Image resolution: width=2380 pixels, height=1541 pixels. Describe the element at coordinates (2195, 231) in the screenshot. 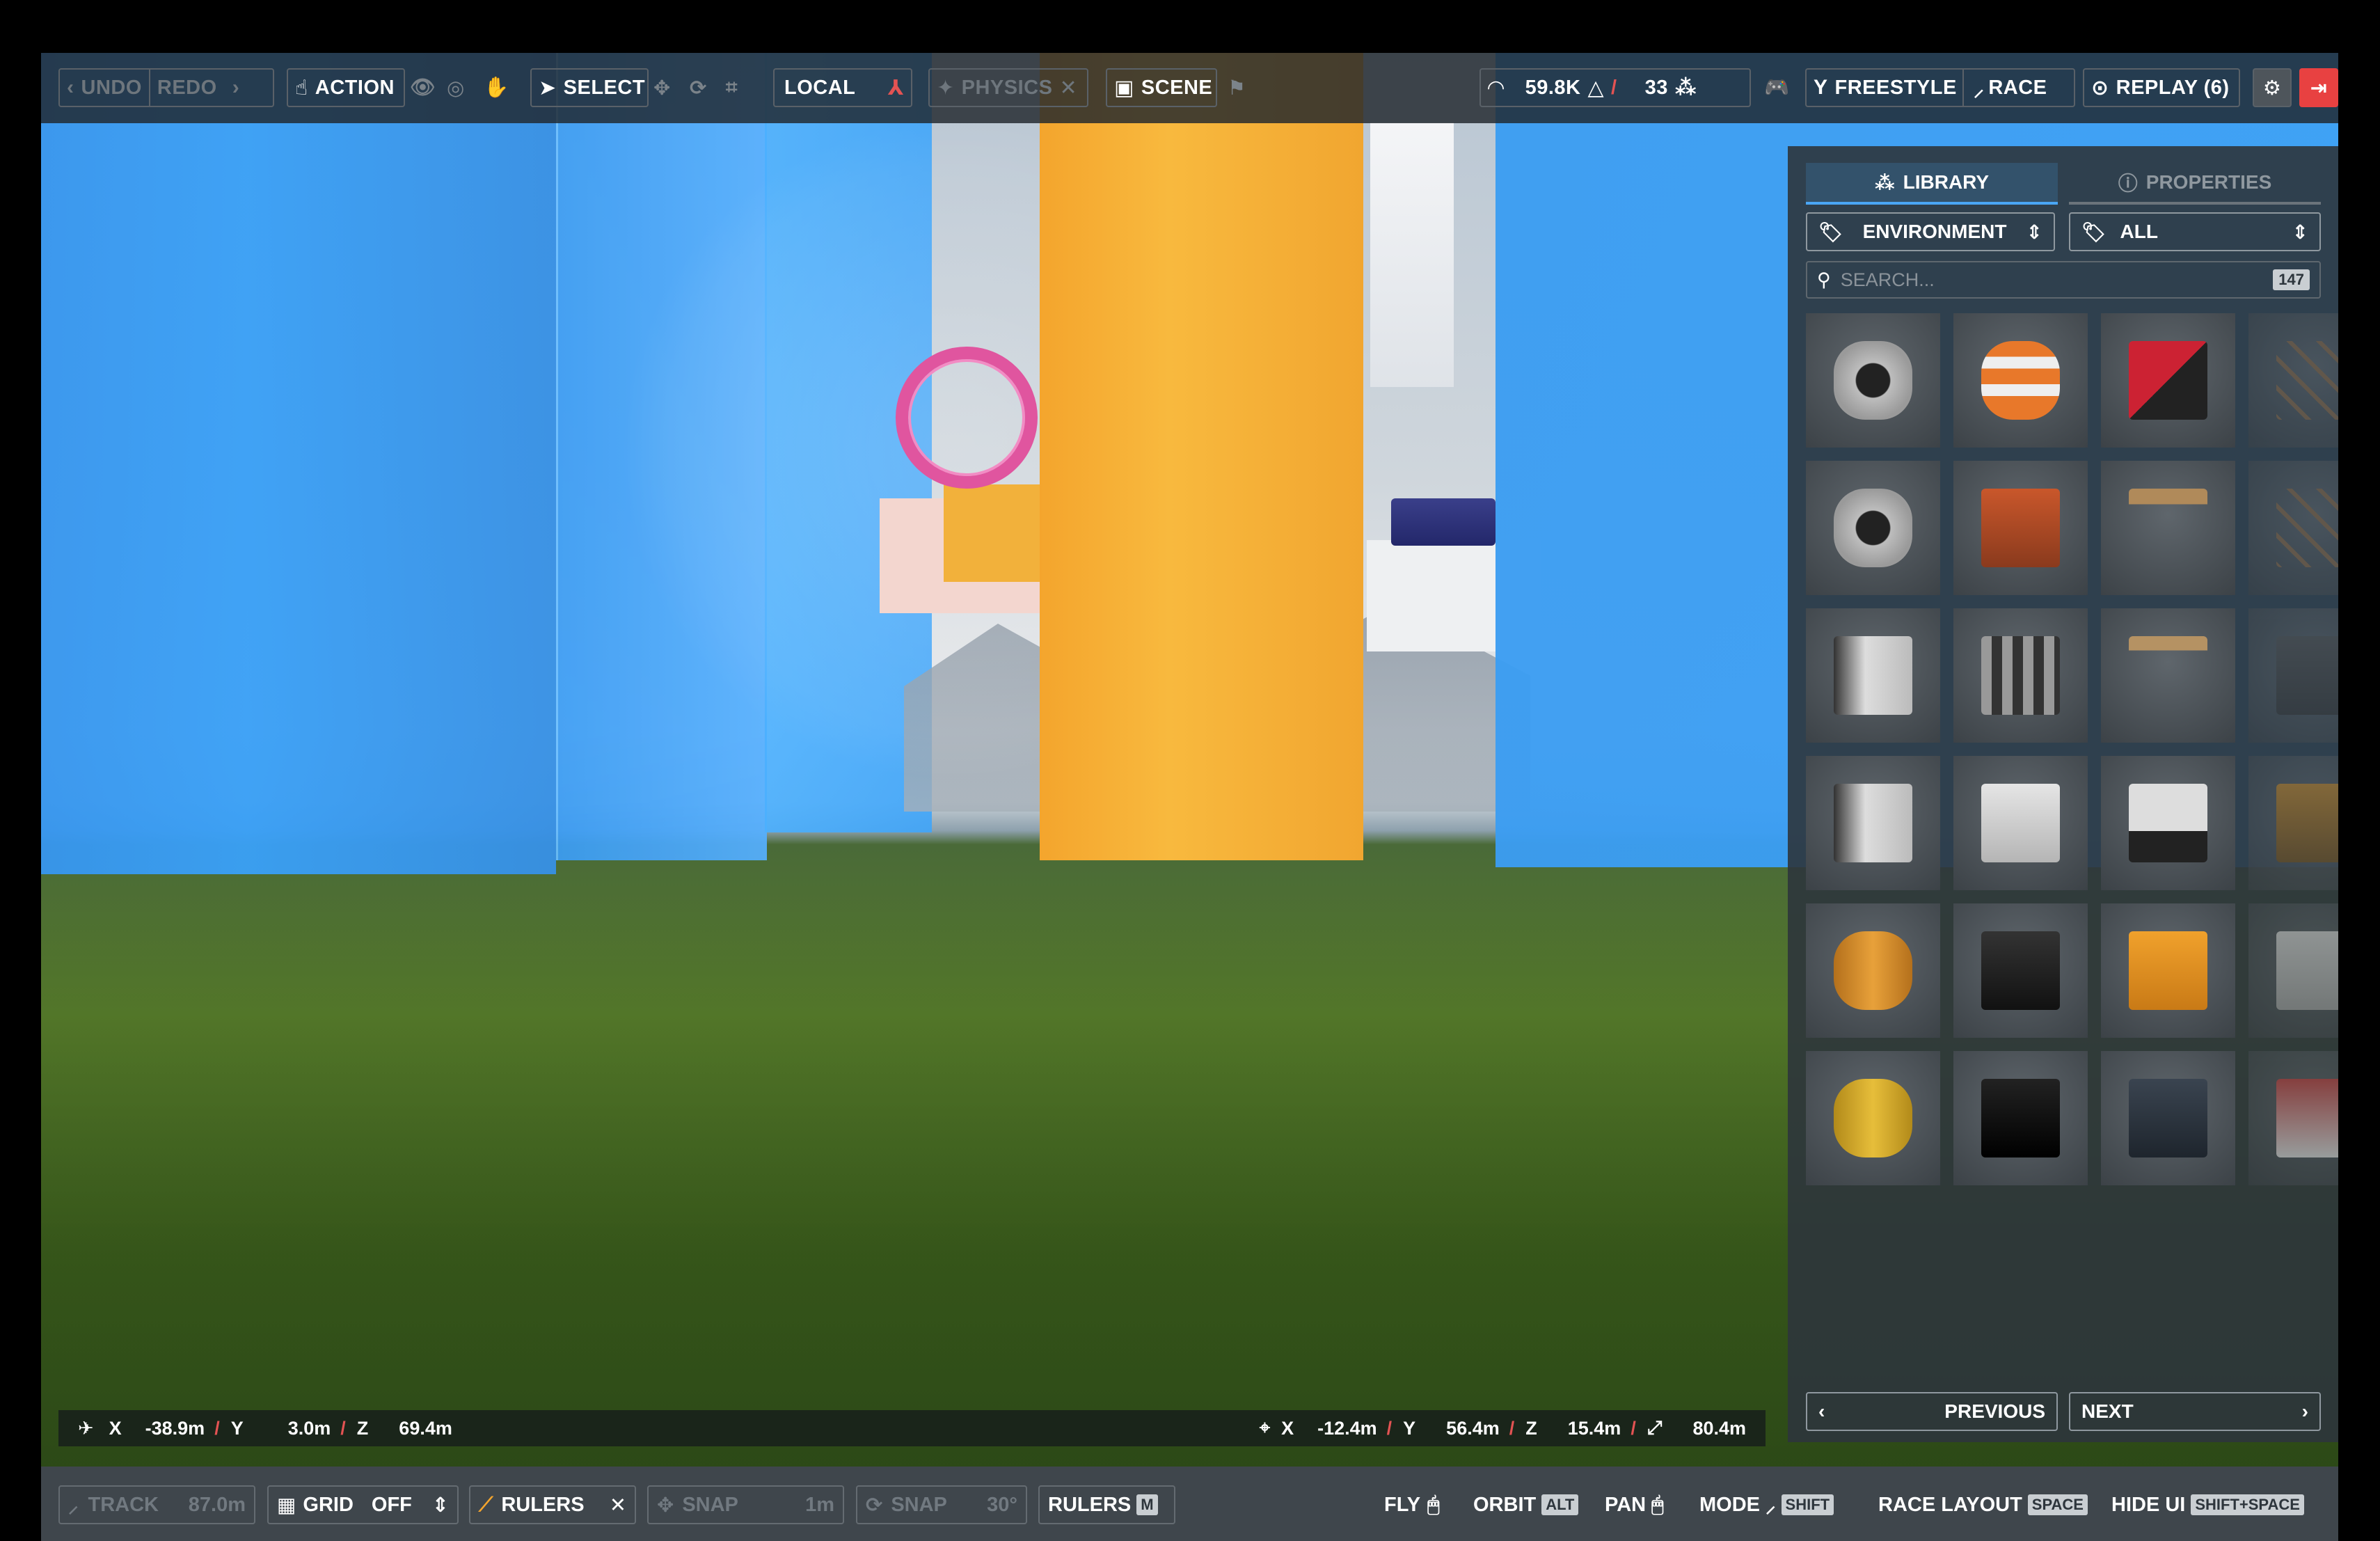

I see `filter-select: 🏷 ALL ⇕` at that location.